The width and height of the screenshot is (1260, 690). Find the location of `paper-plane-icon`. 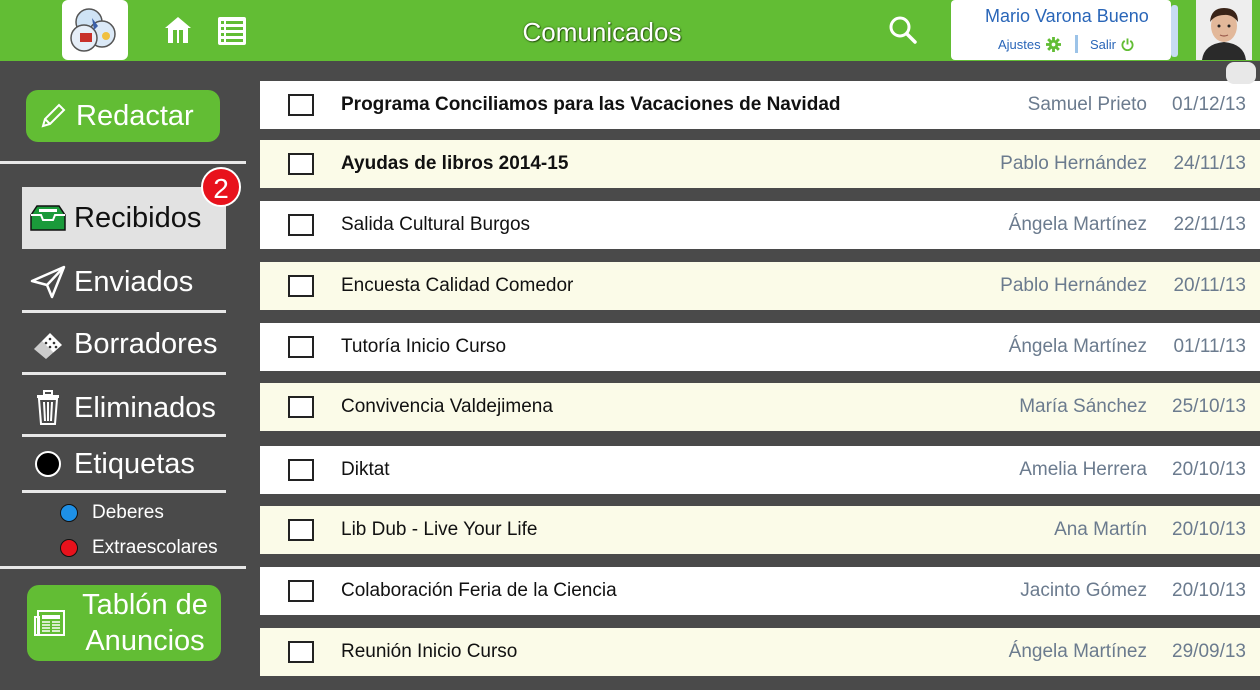

paper-plane-icon is located at coordinates (48, 282).